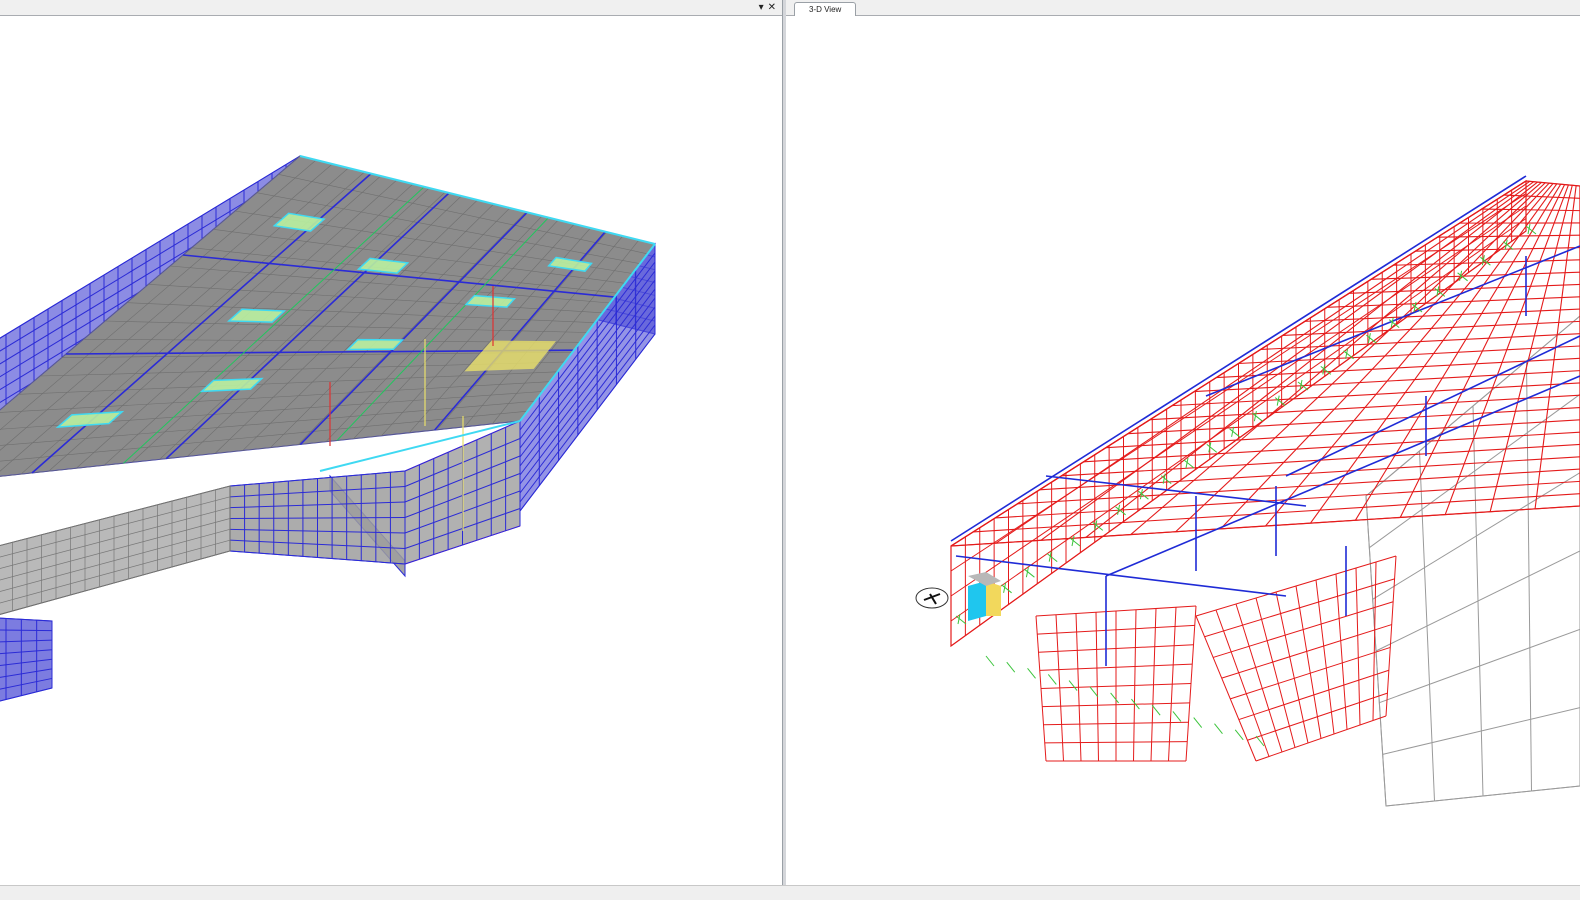 This screenshot has height=900, width=1580. What do you see at coordinates (825, 9) in the screenshot?
I see `tab-3d-view: 3-D View` at bounding box center [825, 9].